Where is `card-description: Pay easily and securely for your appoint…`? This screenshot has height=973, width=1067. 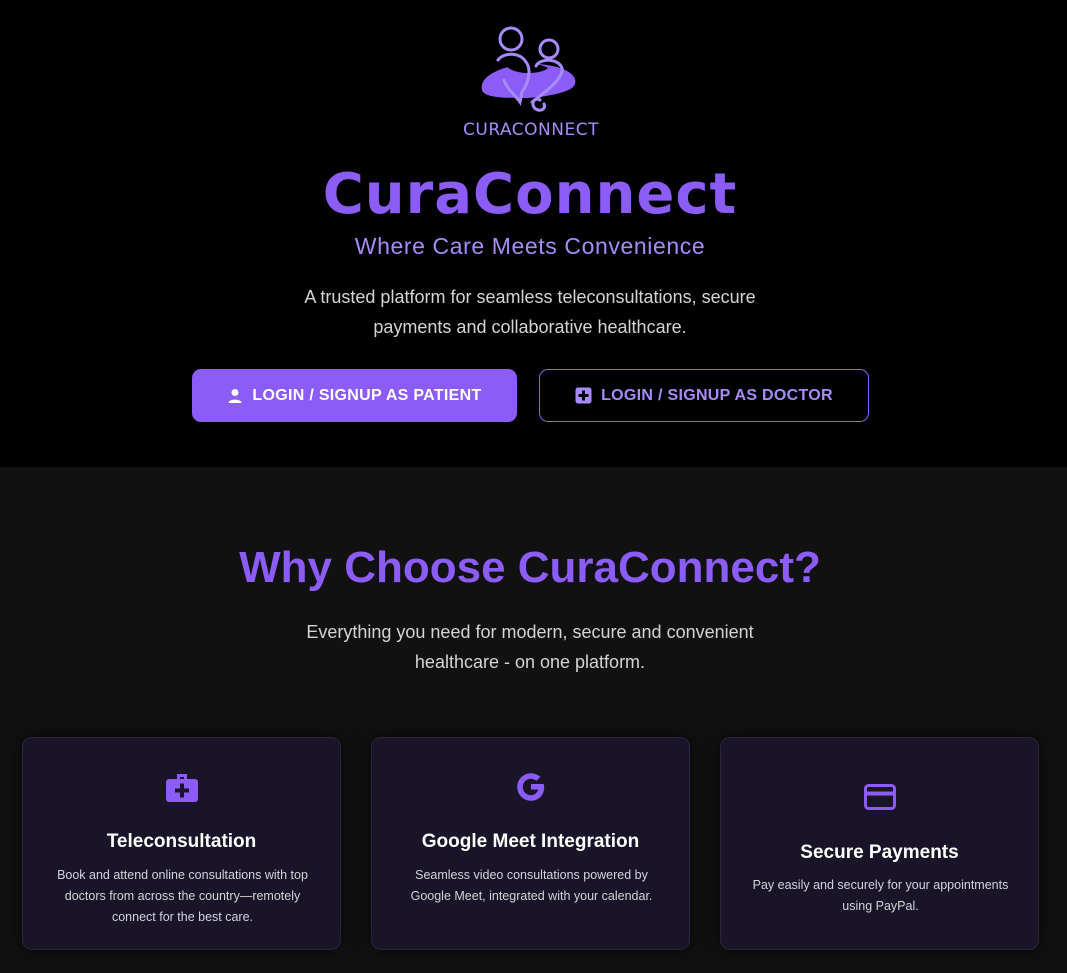
card-description: Pay easily and securely for your appoint… is located at coordinates (880, 895).